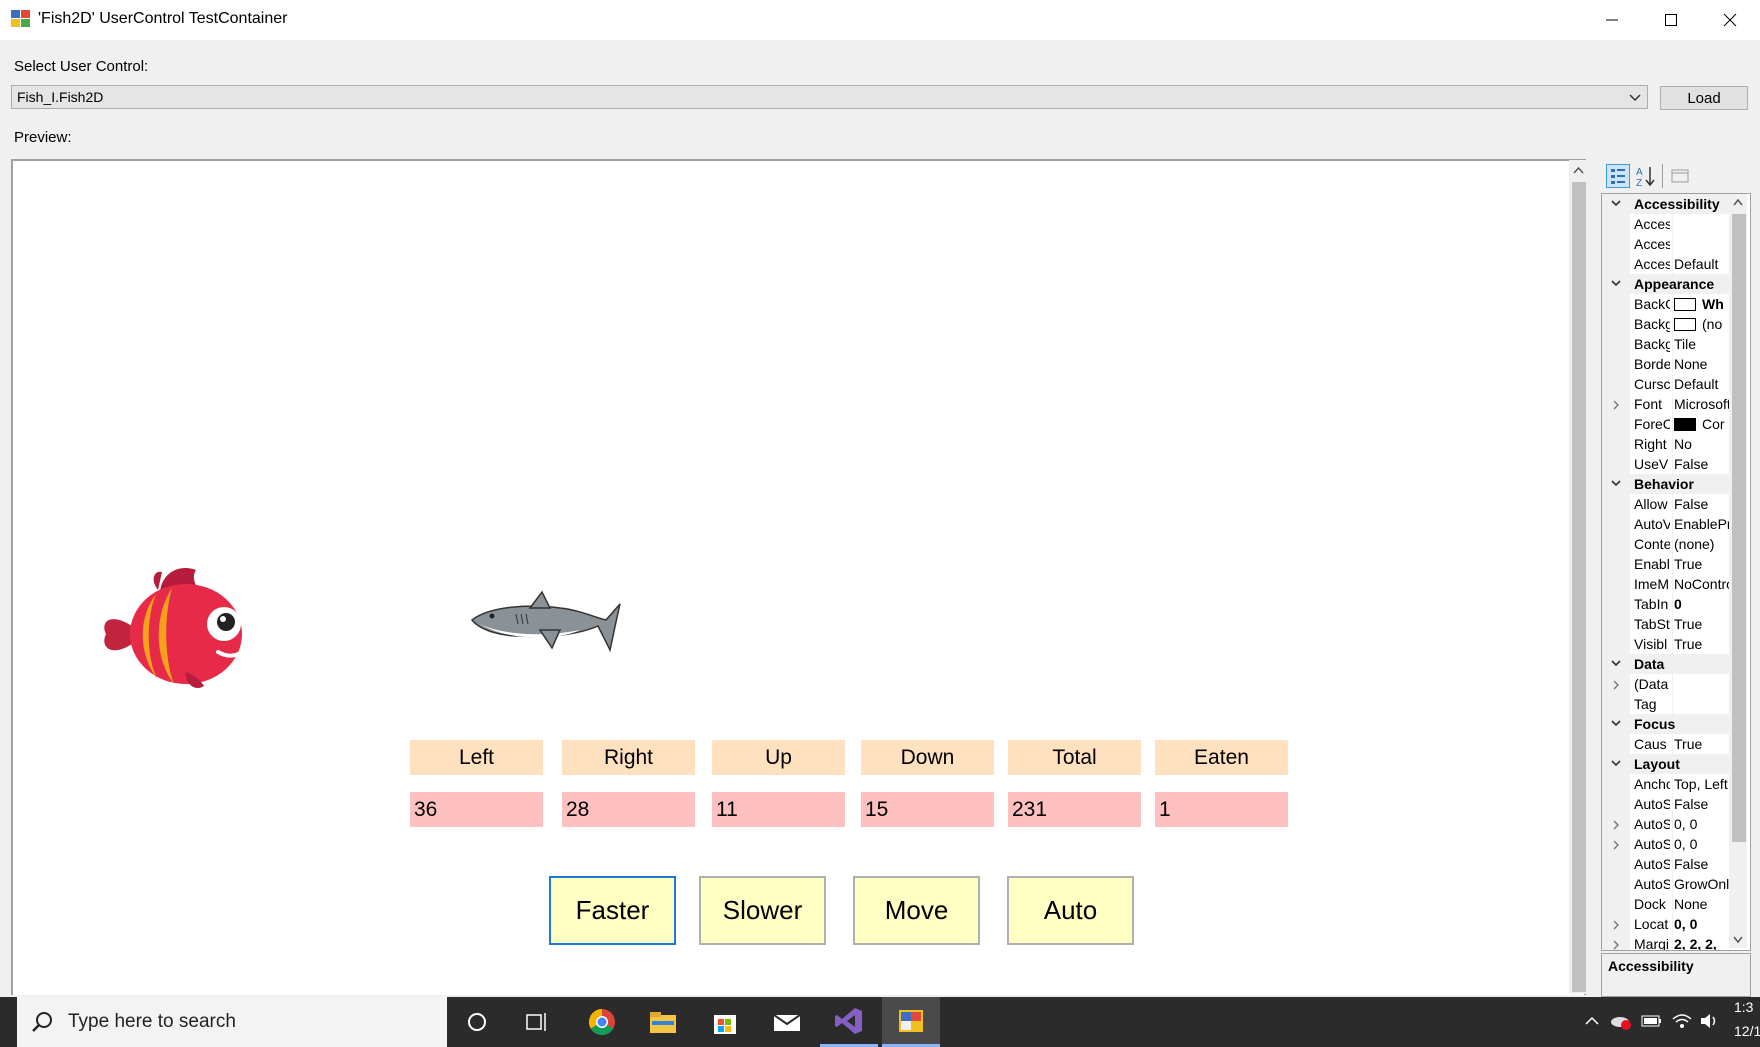 The width and height of the screenshot is (1760, 1047). What do you see at coordinates (1621, 1021) in the screenshot?
I see `onedrive-error-icon` at bounding box center [1621, 1021].